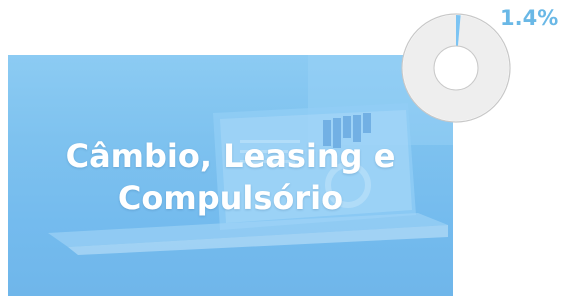 This screenshot has width=577, height=296. Describe the element at coordinates (230, 198) in the screenshot. I see `card-title-line-2: Compulsório` at that location.